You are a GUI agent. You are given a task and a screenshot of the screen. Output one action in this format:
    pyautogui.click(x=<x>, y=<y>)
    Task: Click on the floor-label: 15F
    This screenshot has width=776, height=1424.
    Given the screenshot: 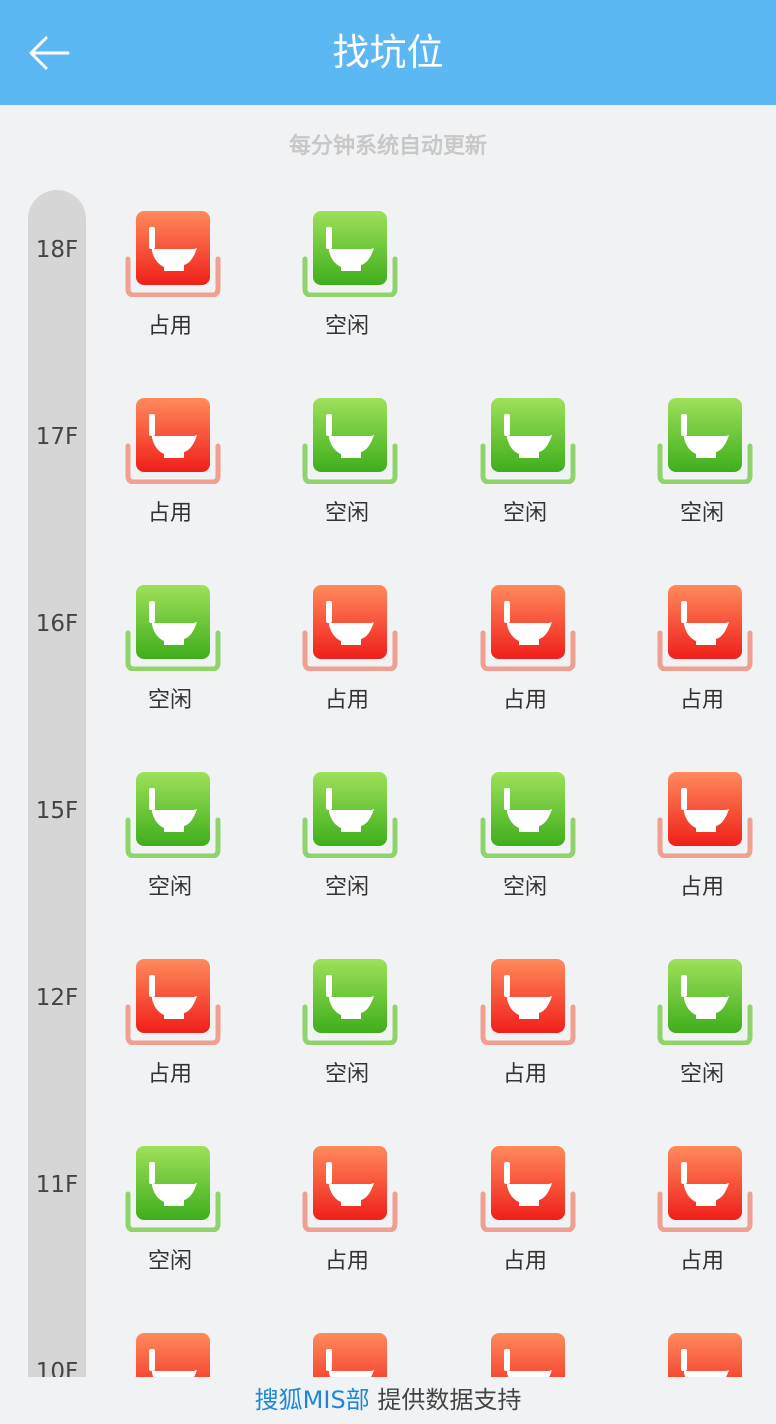 What is the action you would take?
    pyautogui.click(x=57, y=811)
    